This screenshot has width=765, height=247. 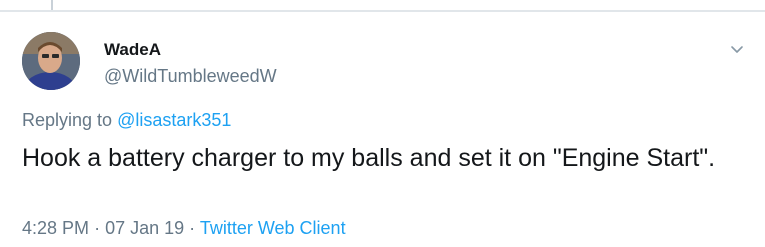 What do you see at coordinates (273, 228) in the screenshot?
I see `tweet-source-link: Twitter Web Client` at bounding box center [273, 228].